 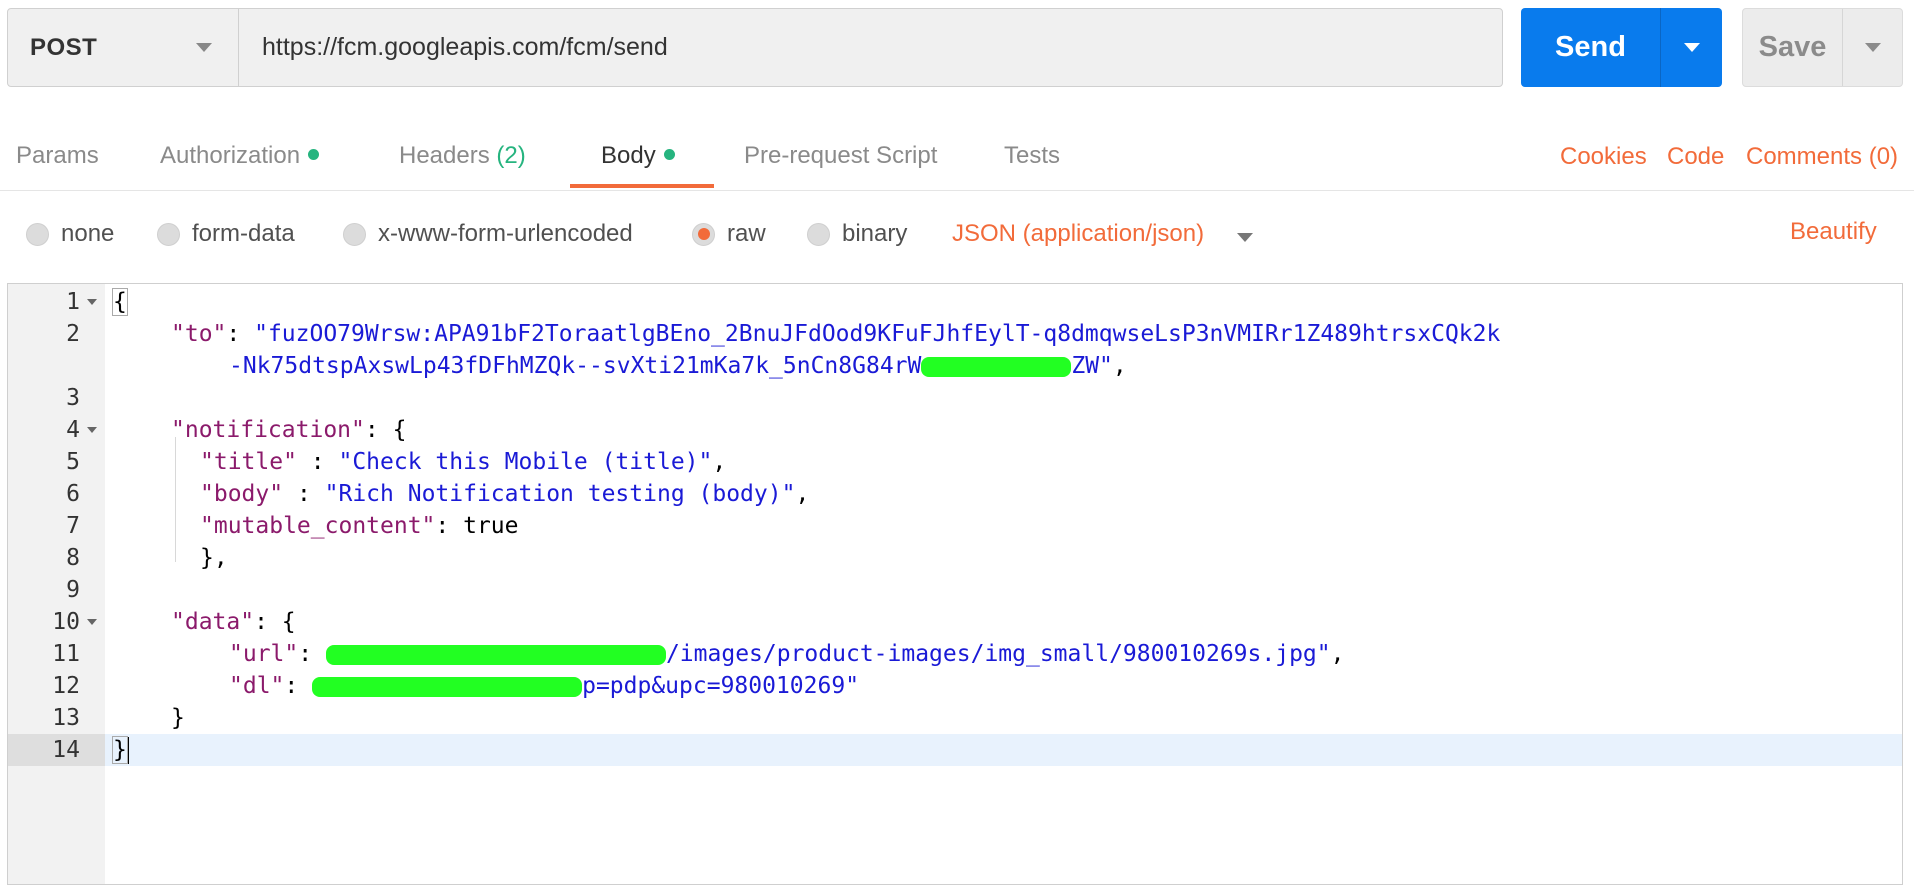 I want to click on text-cursor, so click(x=127, y=750).